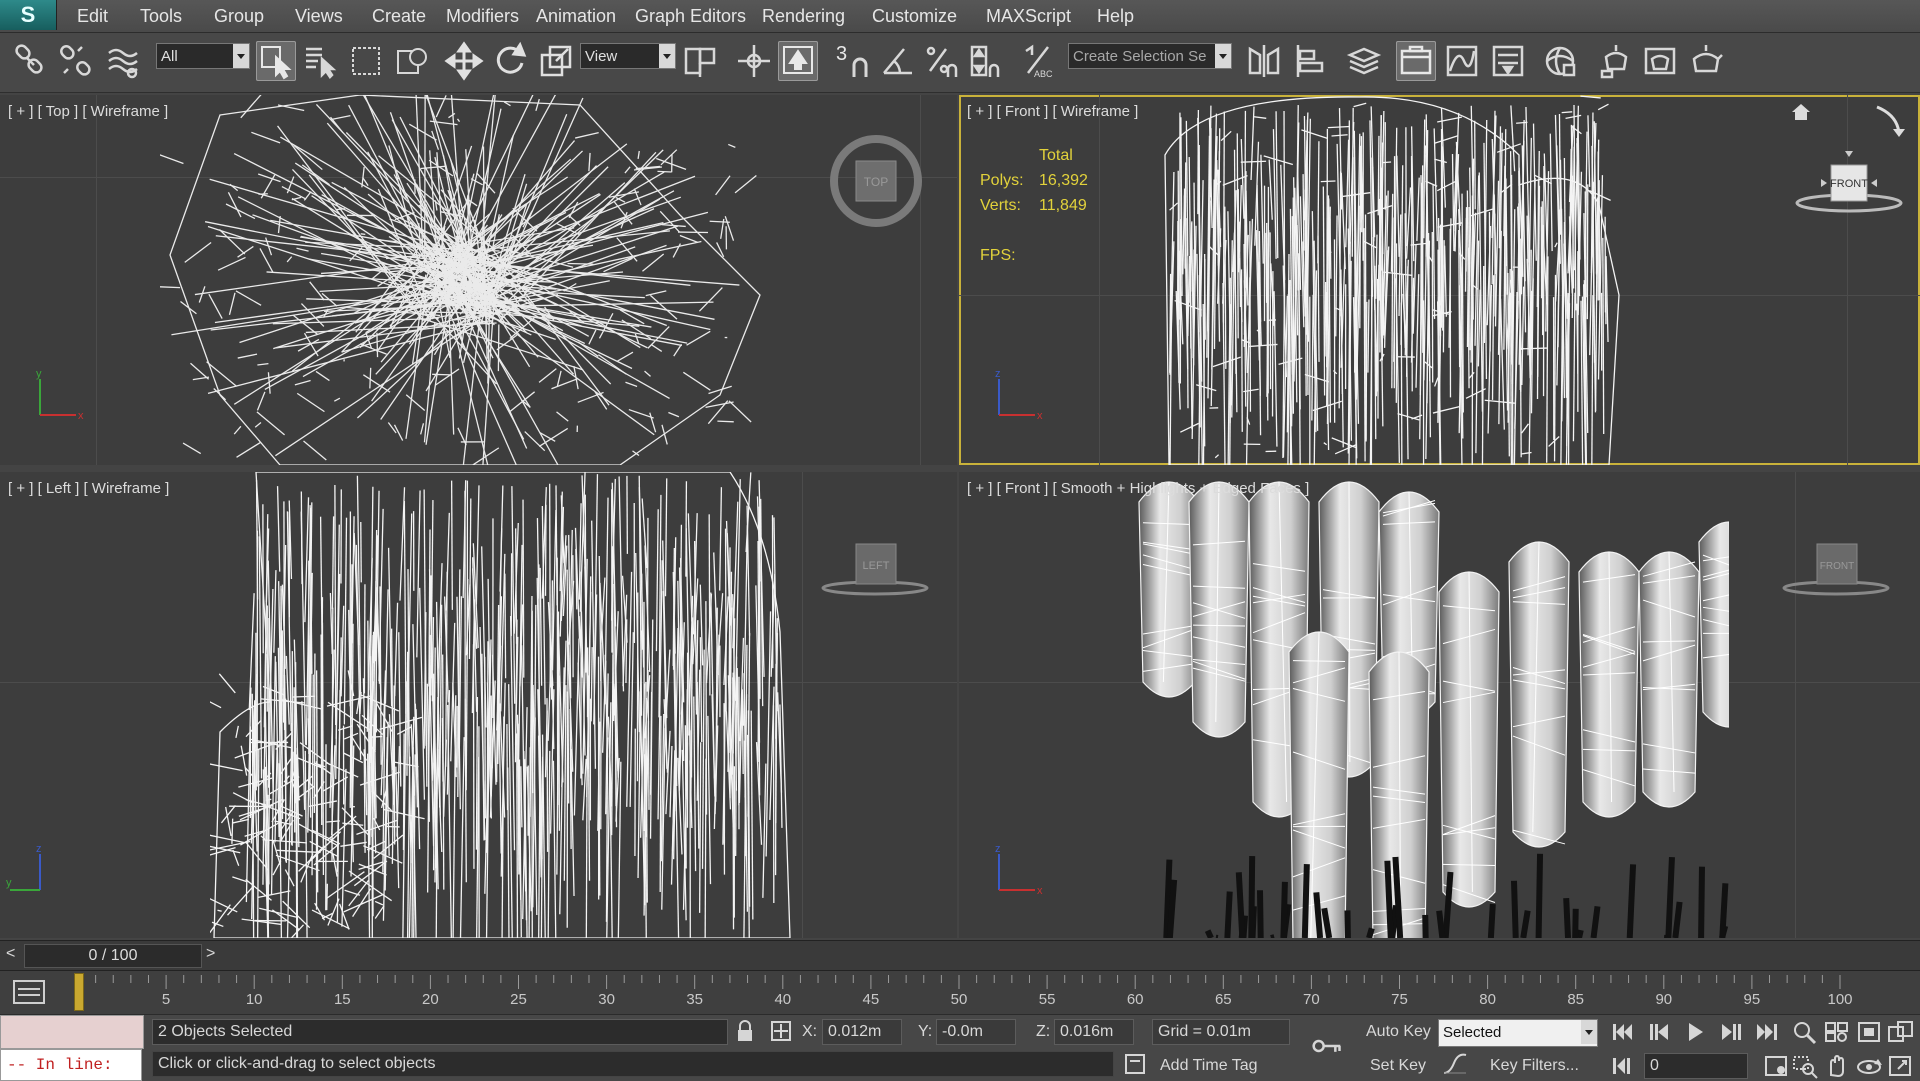 The image size is (1920, 1081). I want to click on set-key-button: Set Key, so click(1398, 1066).